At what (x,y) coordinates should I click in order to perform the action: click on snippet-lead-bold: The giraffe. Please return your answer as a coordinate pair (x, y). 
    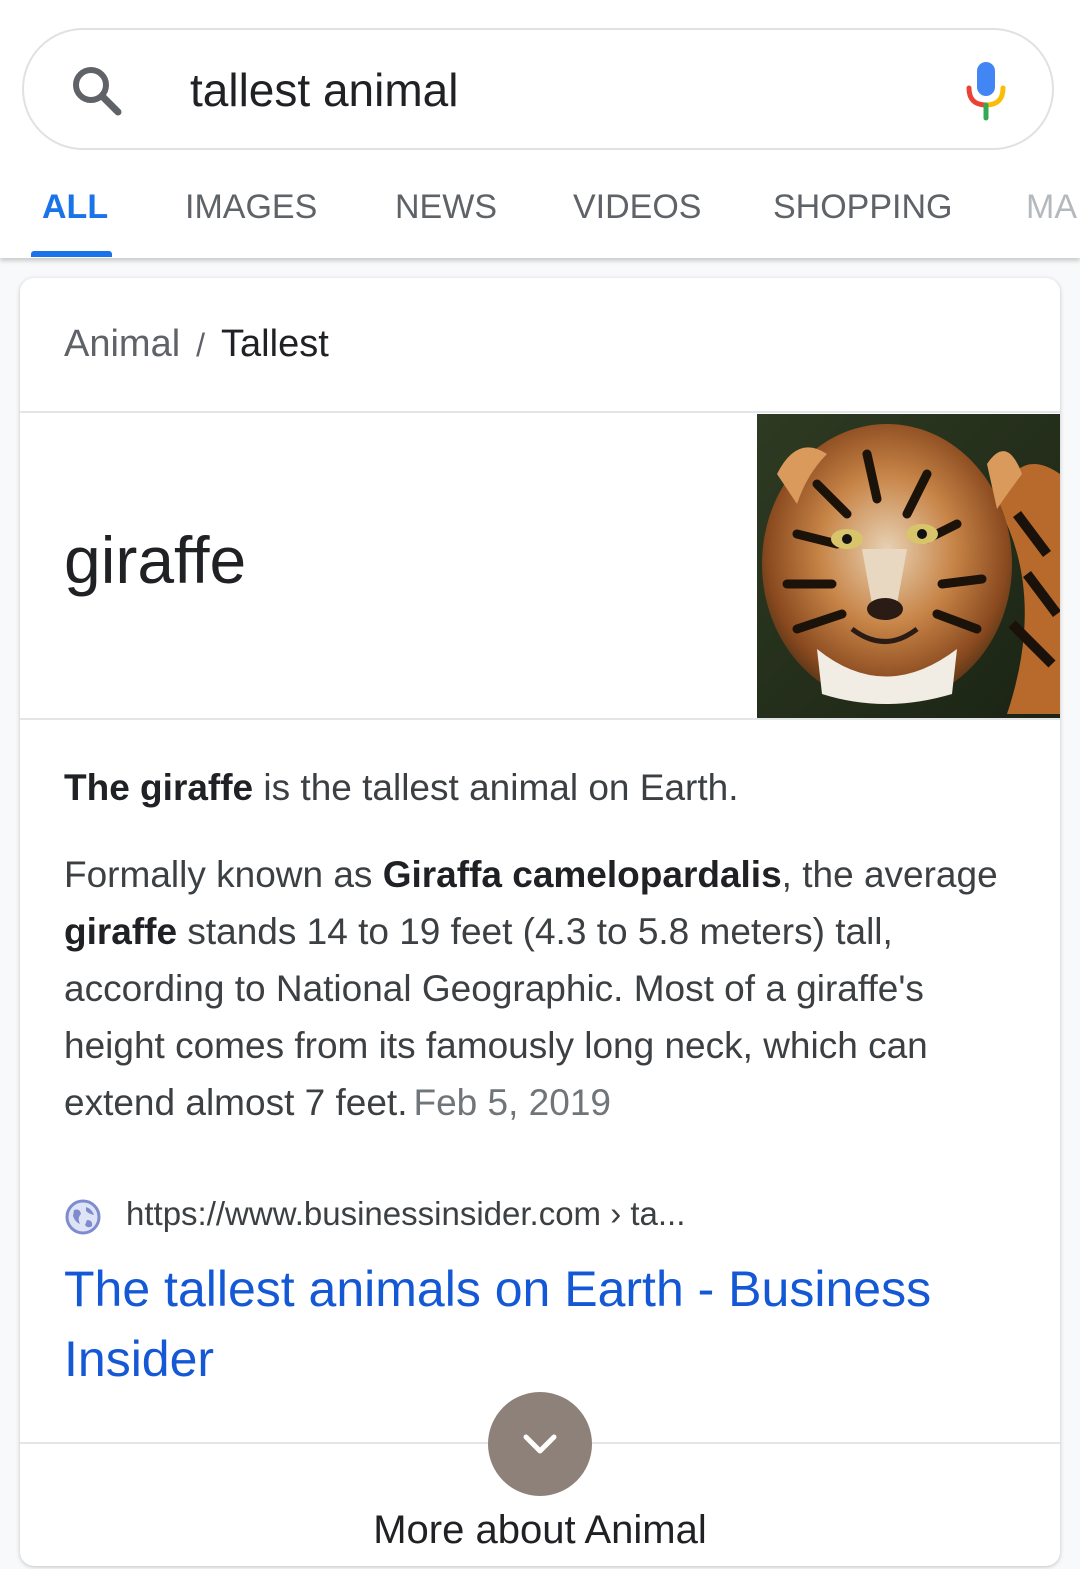
    Looking at the image, I should click on (159, 787).